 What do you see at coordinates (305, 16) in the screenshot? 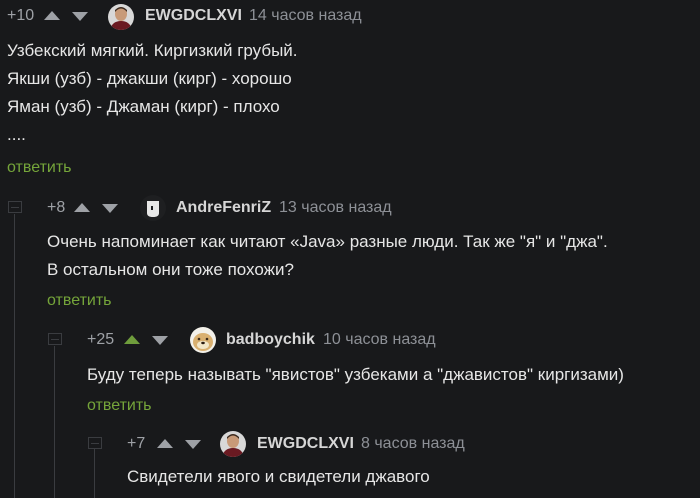
I see `comment-timestamp: 14 часов назад` at bounding box center [305, 16].